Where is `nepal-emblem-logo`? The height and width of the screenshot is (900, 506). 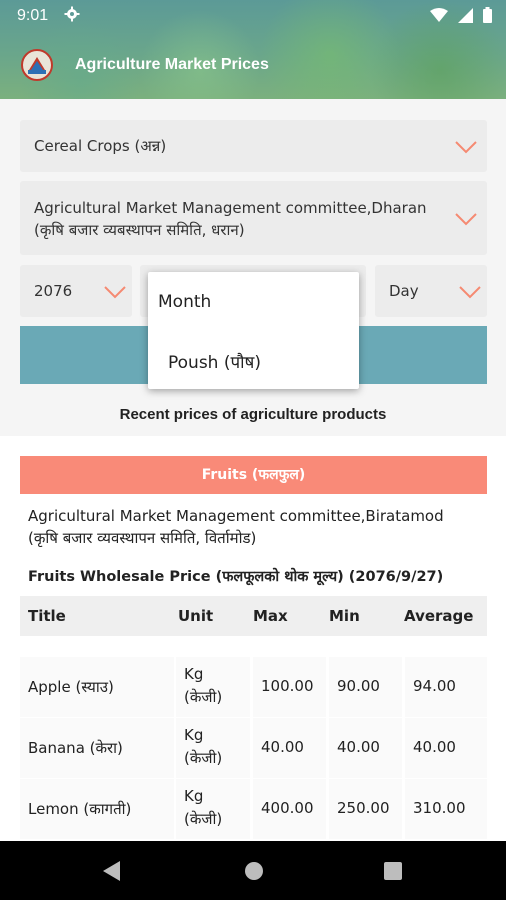 nepal-emblem-logo is located at coordinates (37, 65).